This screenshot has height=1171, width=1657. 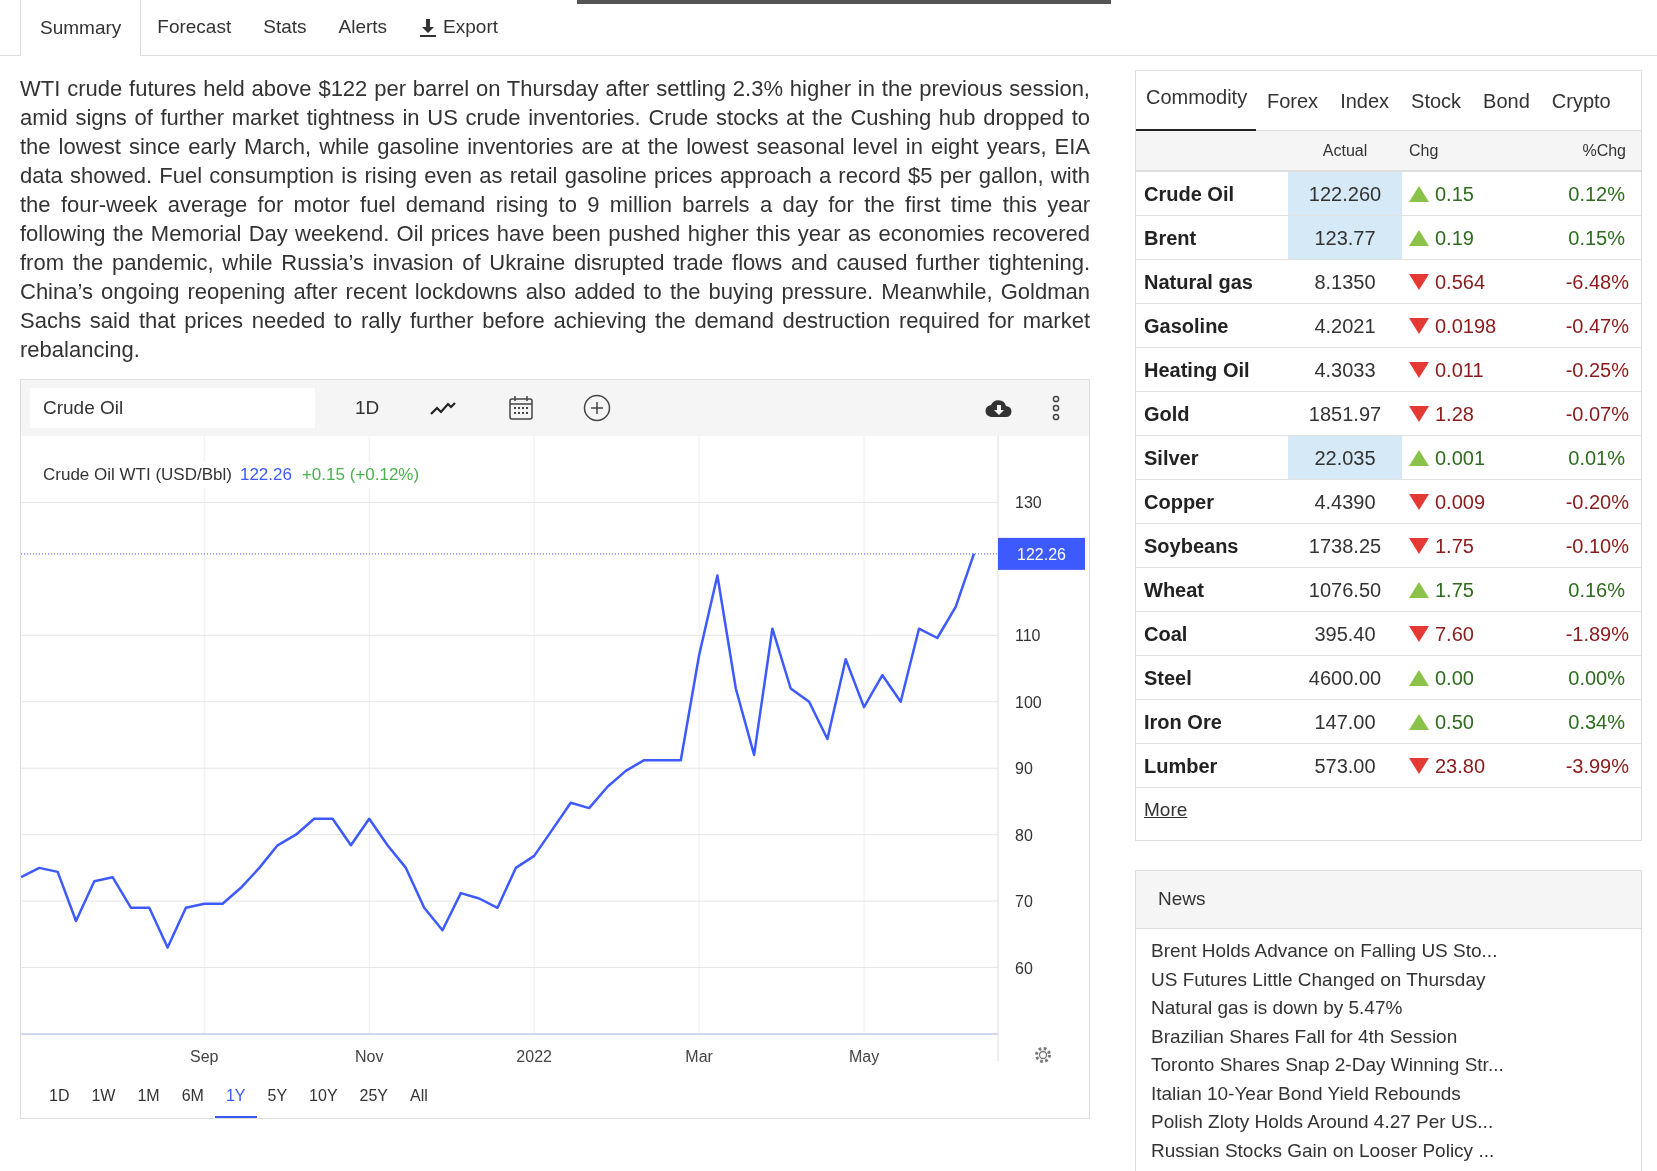 What do you see at coordinates (367, 408) in the screenshot?
I see `interval-button: 1D` at bounding box center [367, 408].